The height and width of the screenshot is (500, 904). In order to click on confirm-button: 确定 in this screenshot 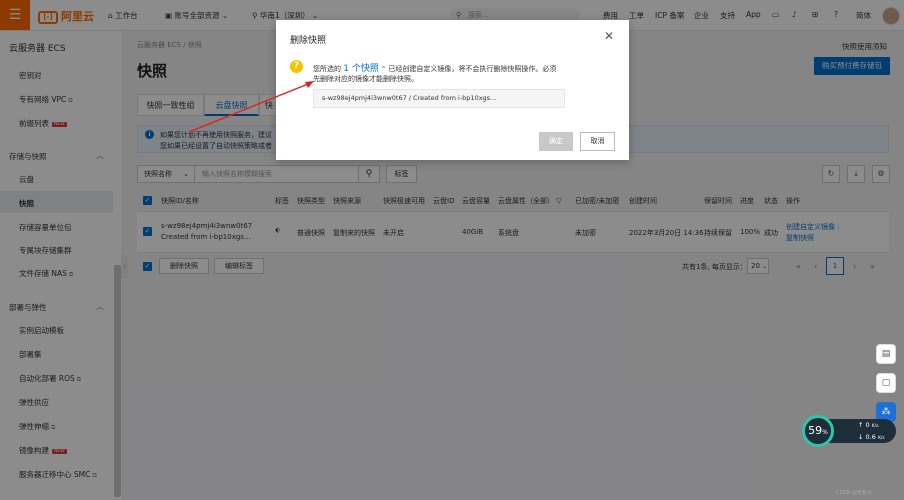, I will do `click(556, 141)`.